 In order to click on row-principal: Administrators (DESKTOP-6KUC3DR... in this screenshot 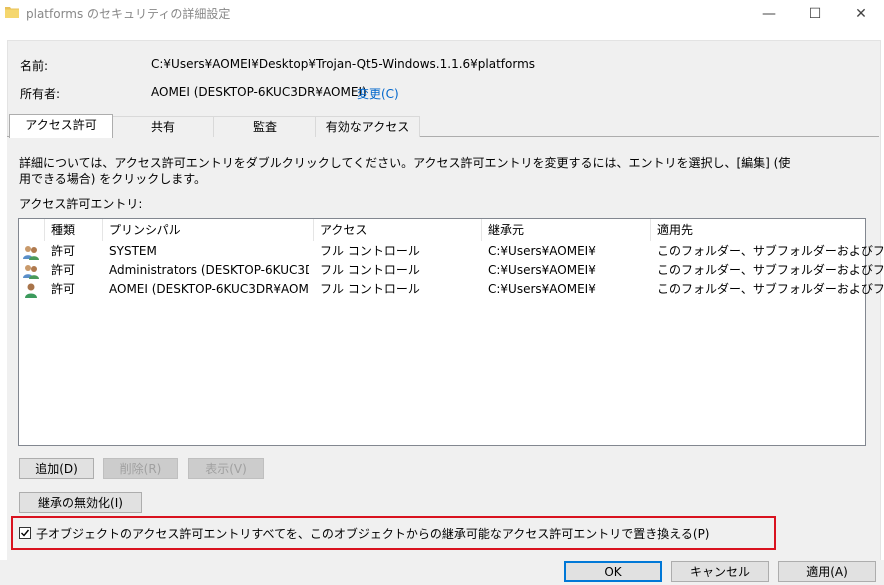, I will do `click(209, 270)`.